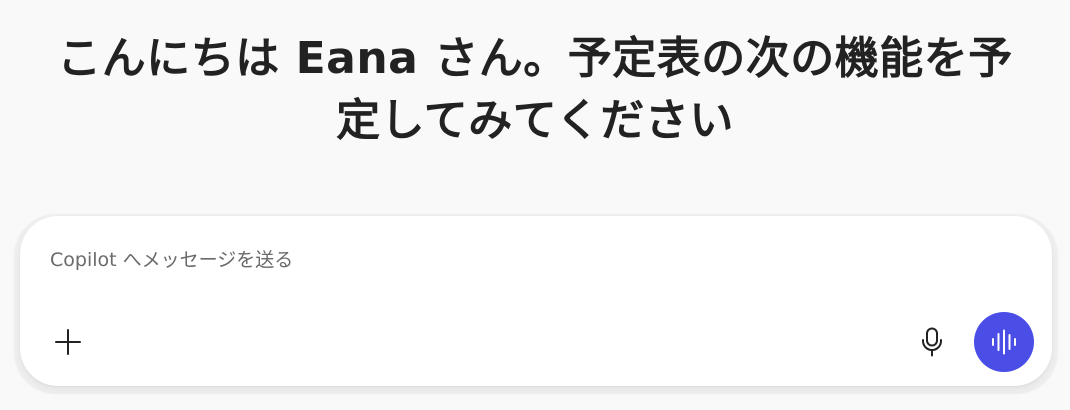 This screenshot has height=410, width=1070. I want to click on greeting-line-1: こんにちは Eana さん。予定表の次の機能を予, so click(535, 58).